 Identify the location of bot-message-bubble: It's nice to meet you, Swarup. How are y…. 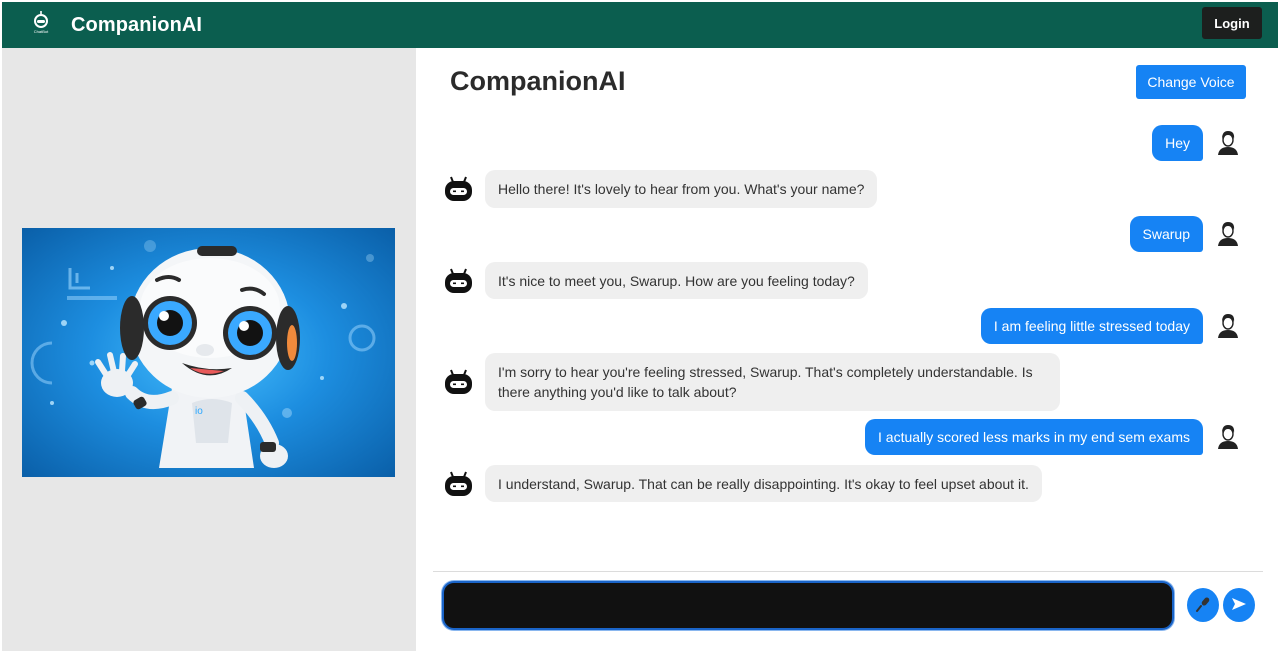
(676, 280).